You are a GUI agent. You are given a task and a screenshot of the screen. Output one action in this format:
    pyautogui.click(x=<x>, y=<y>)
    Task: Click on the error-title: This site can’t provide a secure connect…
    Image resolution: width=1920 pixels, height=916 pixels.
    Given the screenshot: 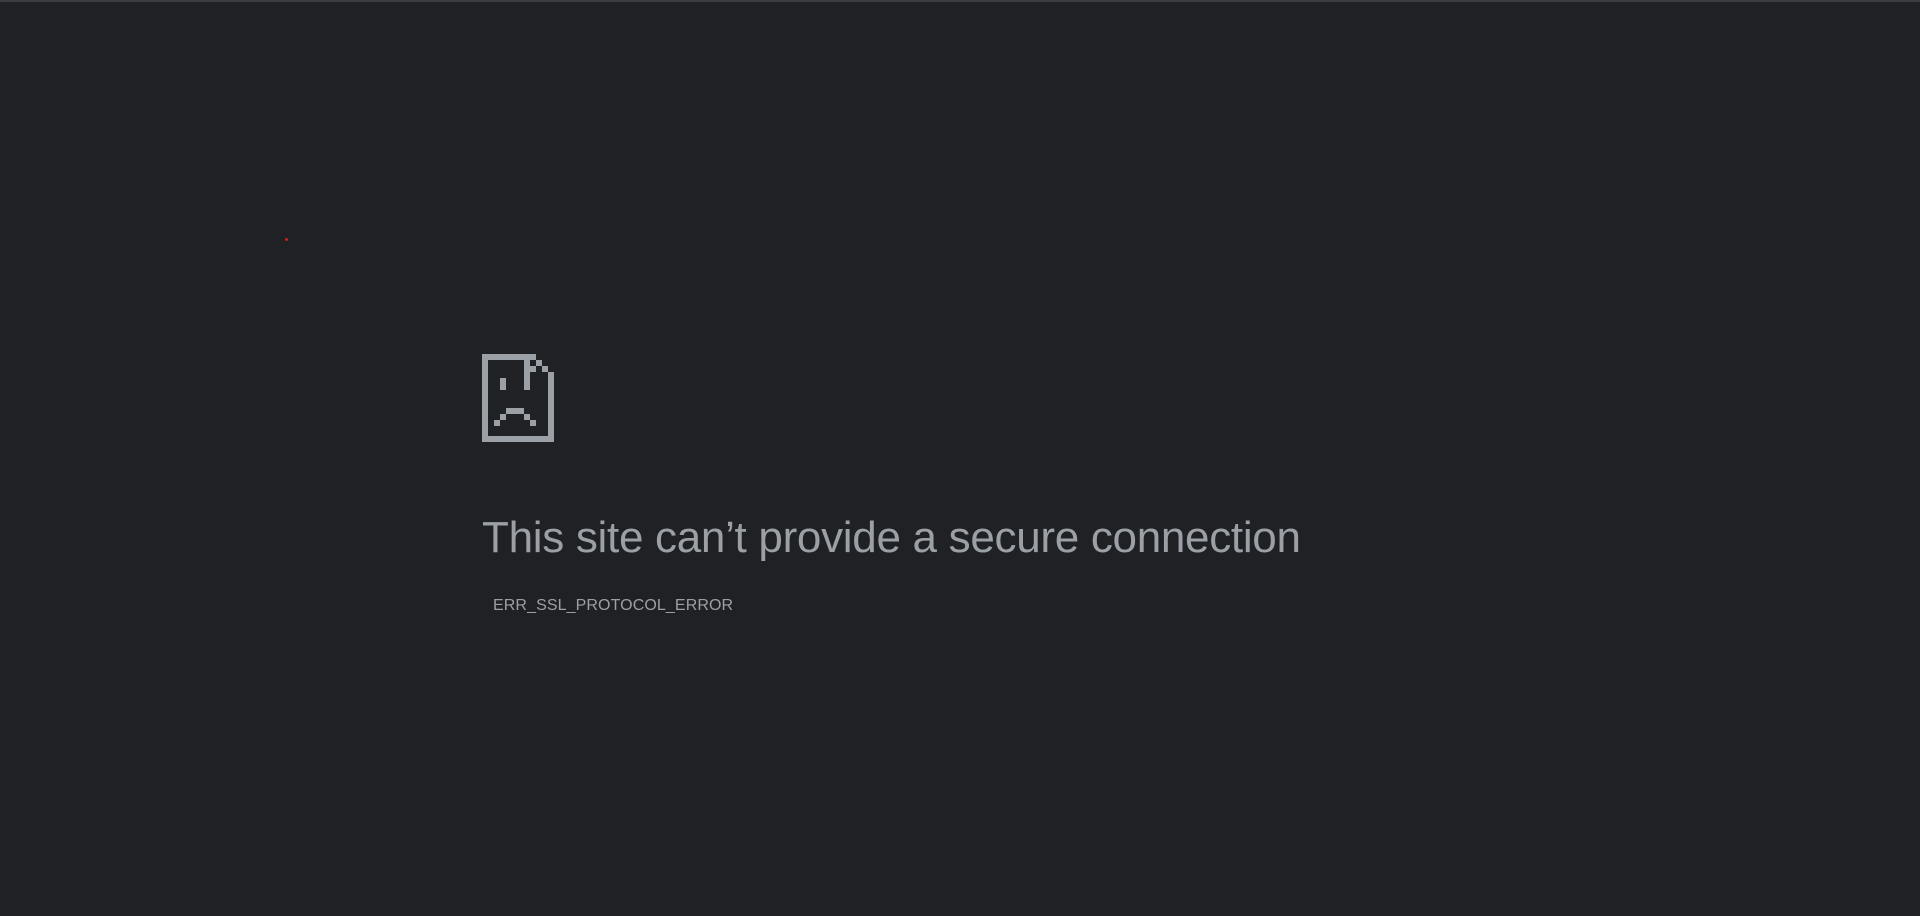 What is the action you would take?
    pyautogui.click(x=891, y=537)
    